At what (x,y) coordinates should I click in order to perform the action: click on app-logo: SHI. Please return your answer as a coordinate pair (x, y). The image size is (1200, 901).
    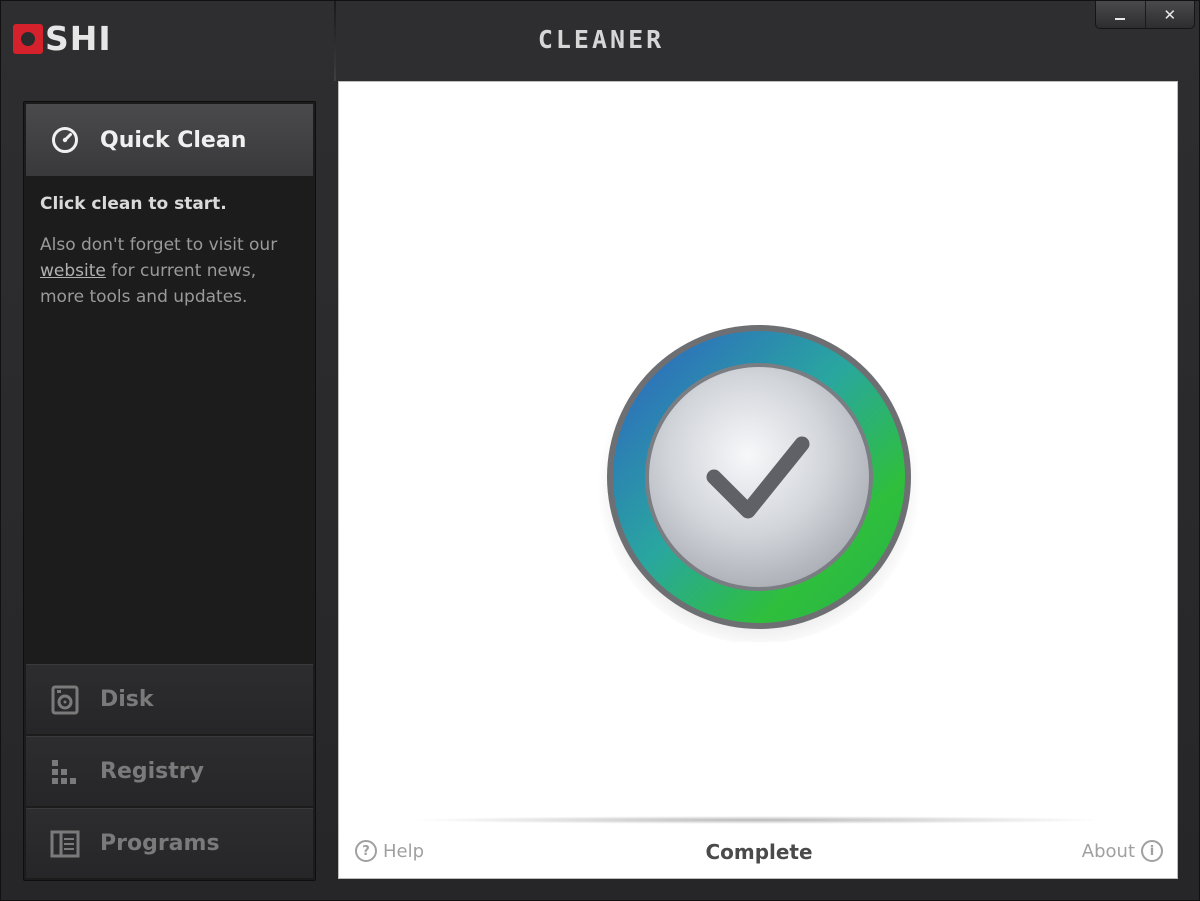
    Looking at the image, I should click on (62, 39).